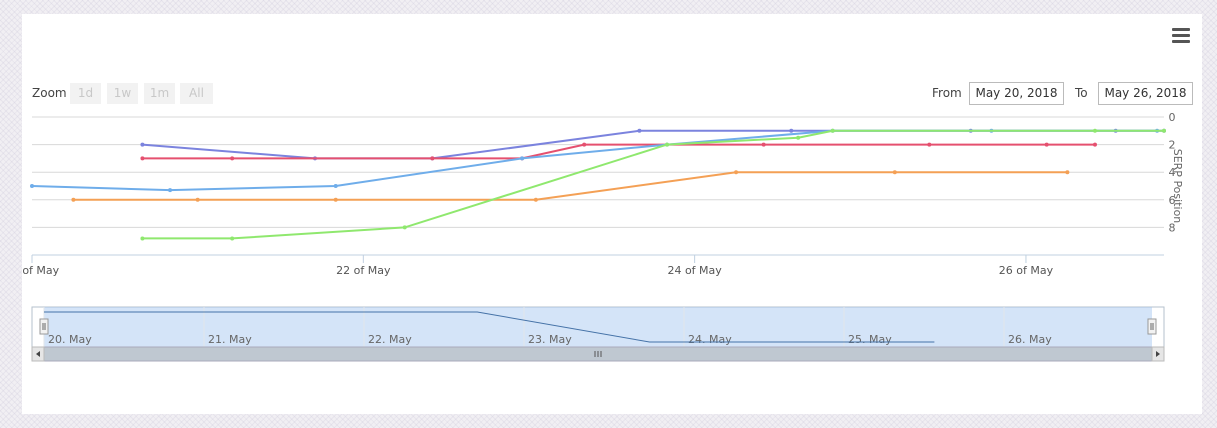 This screenshot has width=1217, height=428. What do you see at coordinates (550, 339) in the screenshot?
I see `navigator-label: 23. May` at bounding box center [550, 339].